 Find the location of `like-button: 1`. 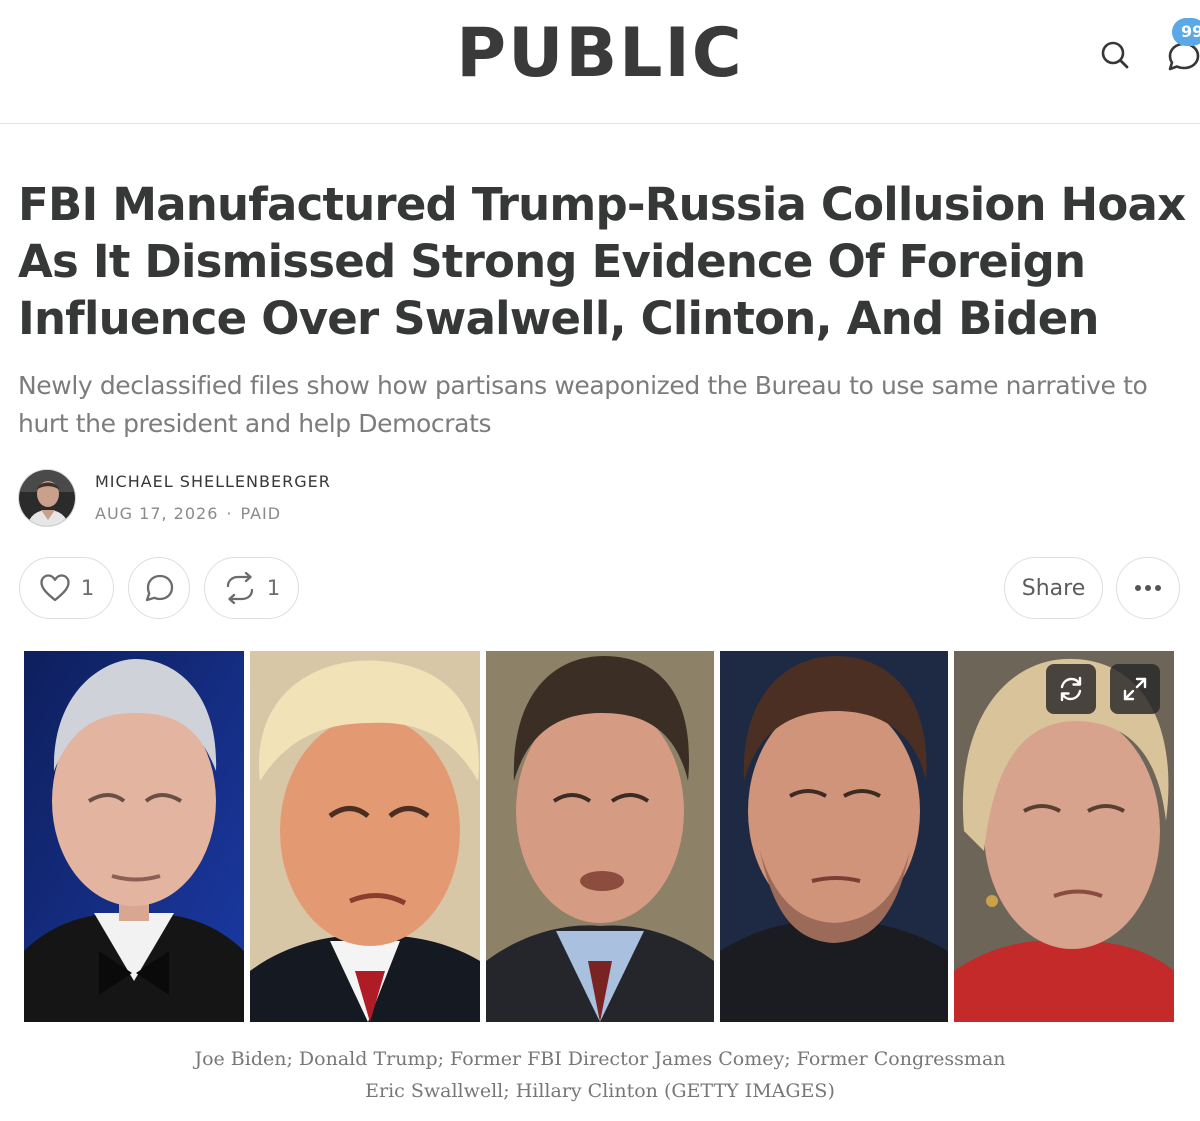

like-button: 1 is located at coordinates (66, 588).